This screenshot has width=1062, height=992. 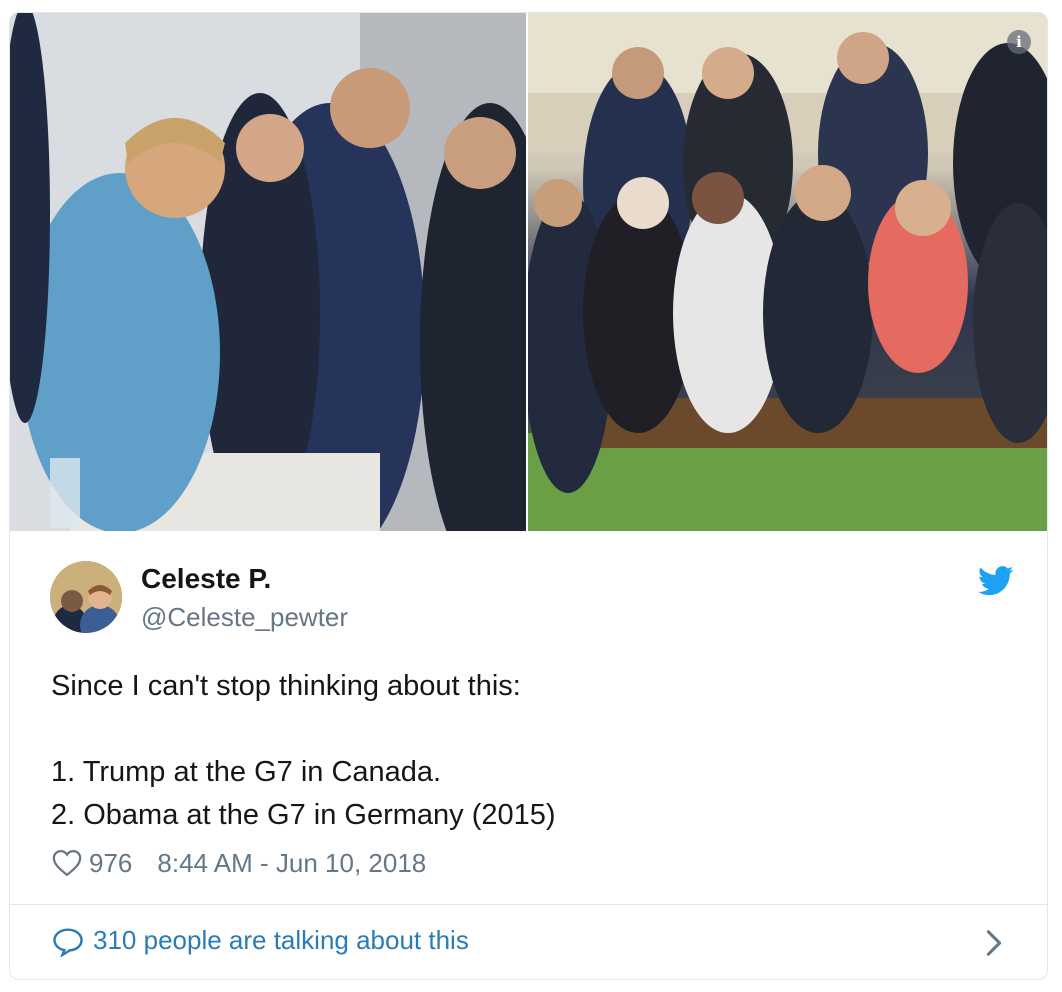 What do you see at coordinates (1019, 42) in the screenshot?
I see `info-icon: i` at bounding box center [1019, 42].